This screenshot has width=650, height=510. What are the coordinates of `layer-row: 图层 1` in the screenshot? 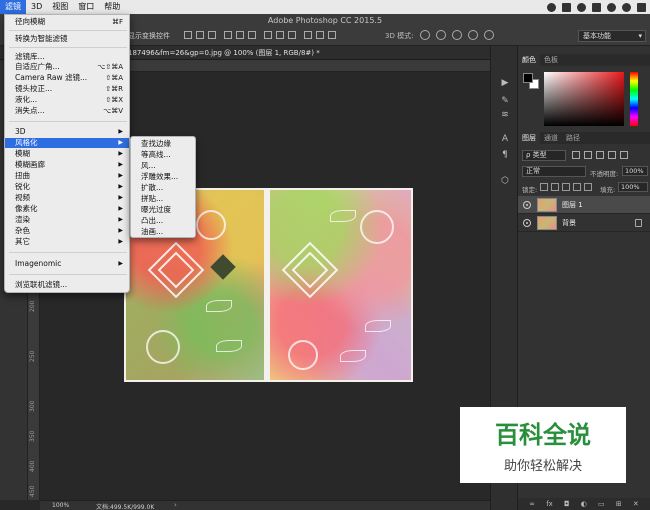 It's located at (584, 205).